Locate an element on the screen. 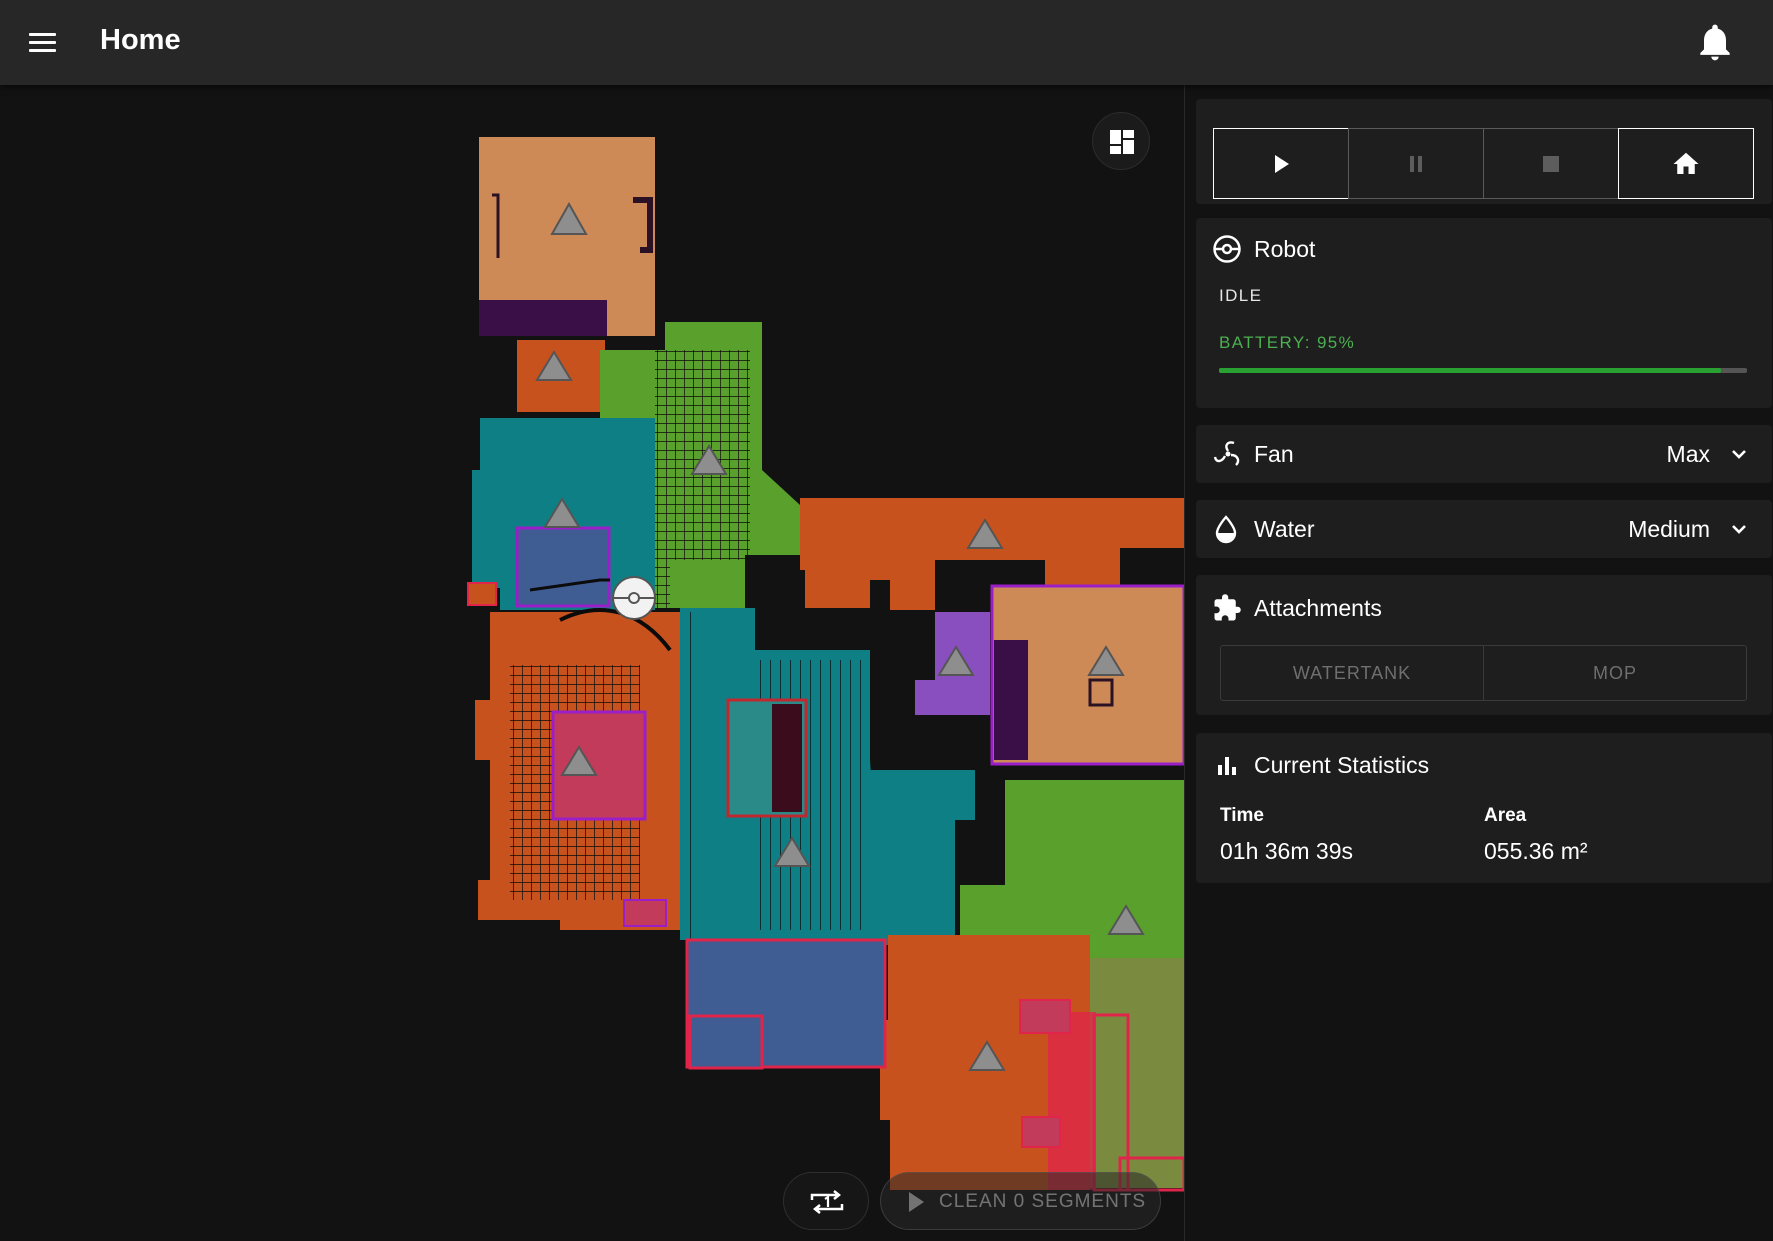 The image size is (1773, 1241). robot-card: Robot IDLE BATTERY: 95% is located at coordinates (1484, 313).